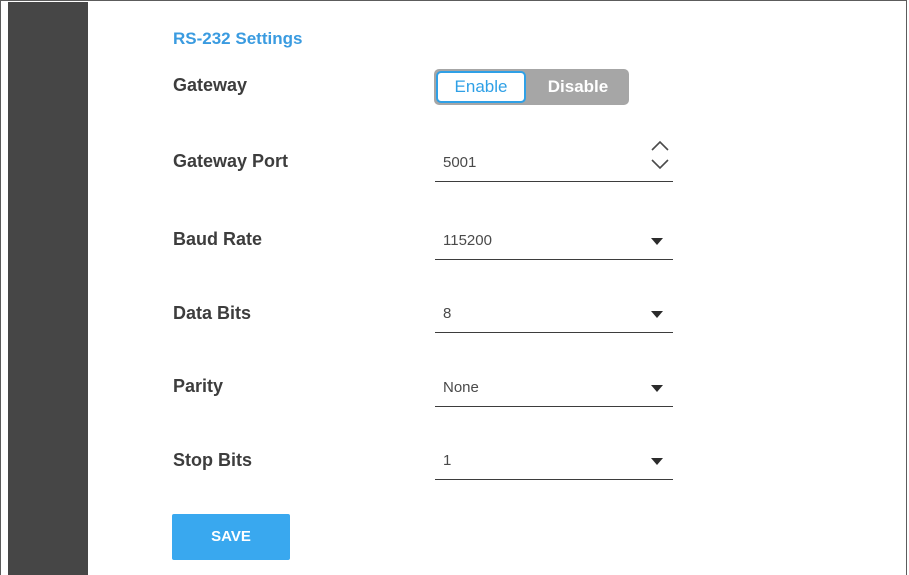  Describe the element at coordinates (554, 463) in the screenshot. I see `stop-bits-select: 1` at that location.